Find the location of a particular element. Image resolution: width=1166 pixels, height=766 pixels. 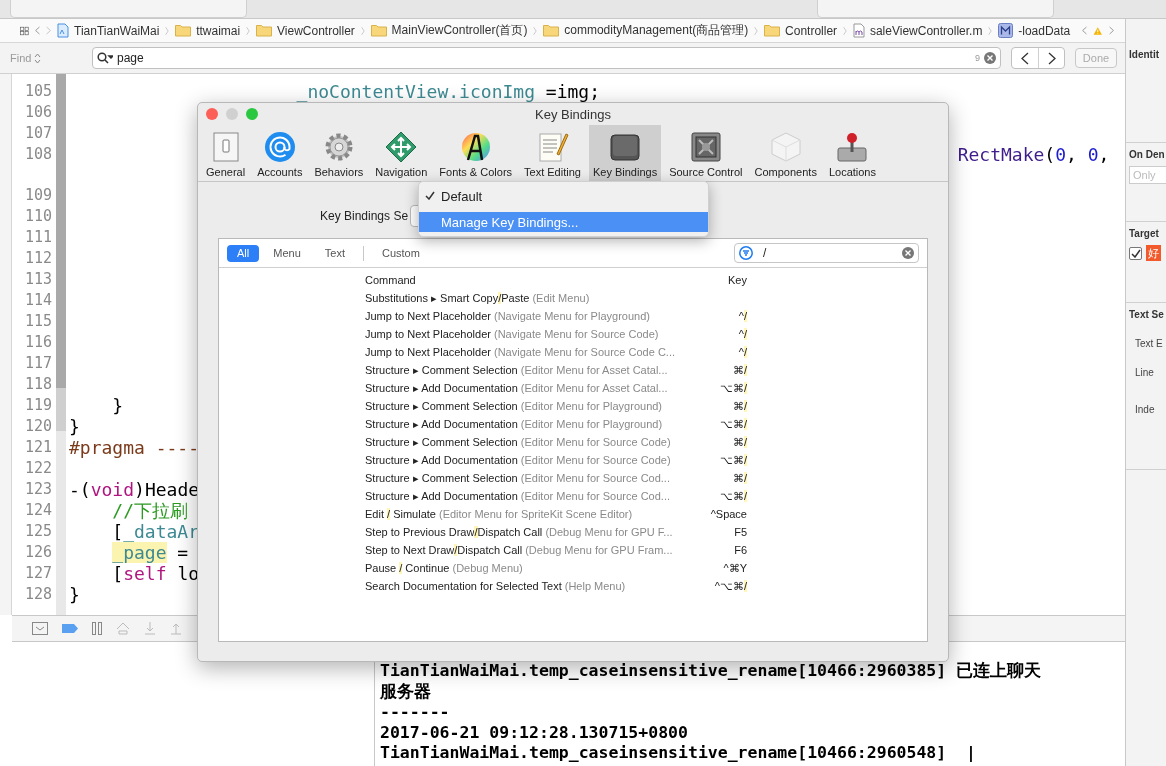

line-number: 125 is located at coordinates (38, 531).